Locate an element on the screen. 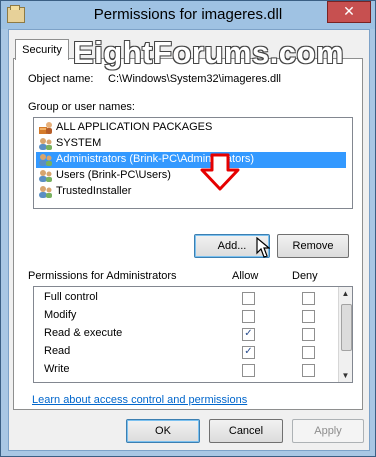  apply-button: Apply is located at coordinates (328, 431).